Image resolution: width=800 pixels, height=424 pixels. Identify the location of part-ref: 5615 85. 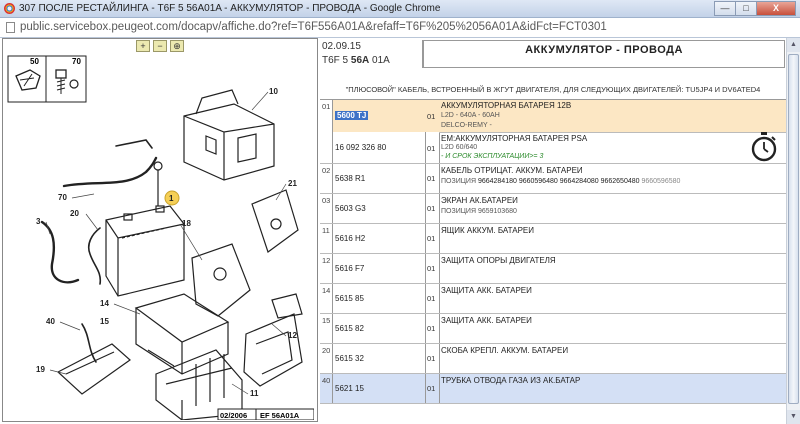
(349, 298).